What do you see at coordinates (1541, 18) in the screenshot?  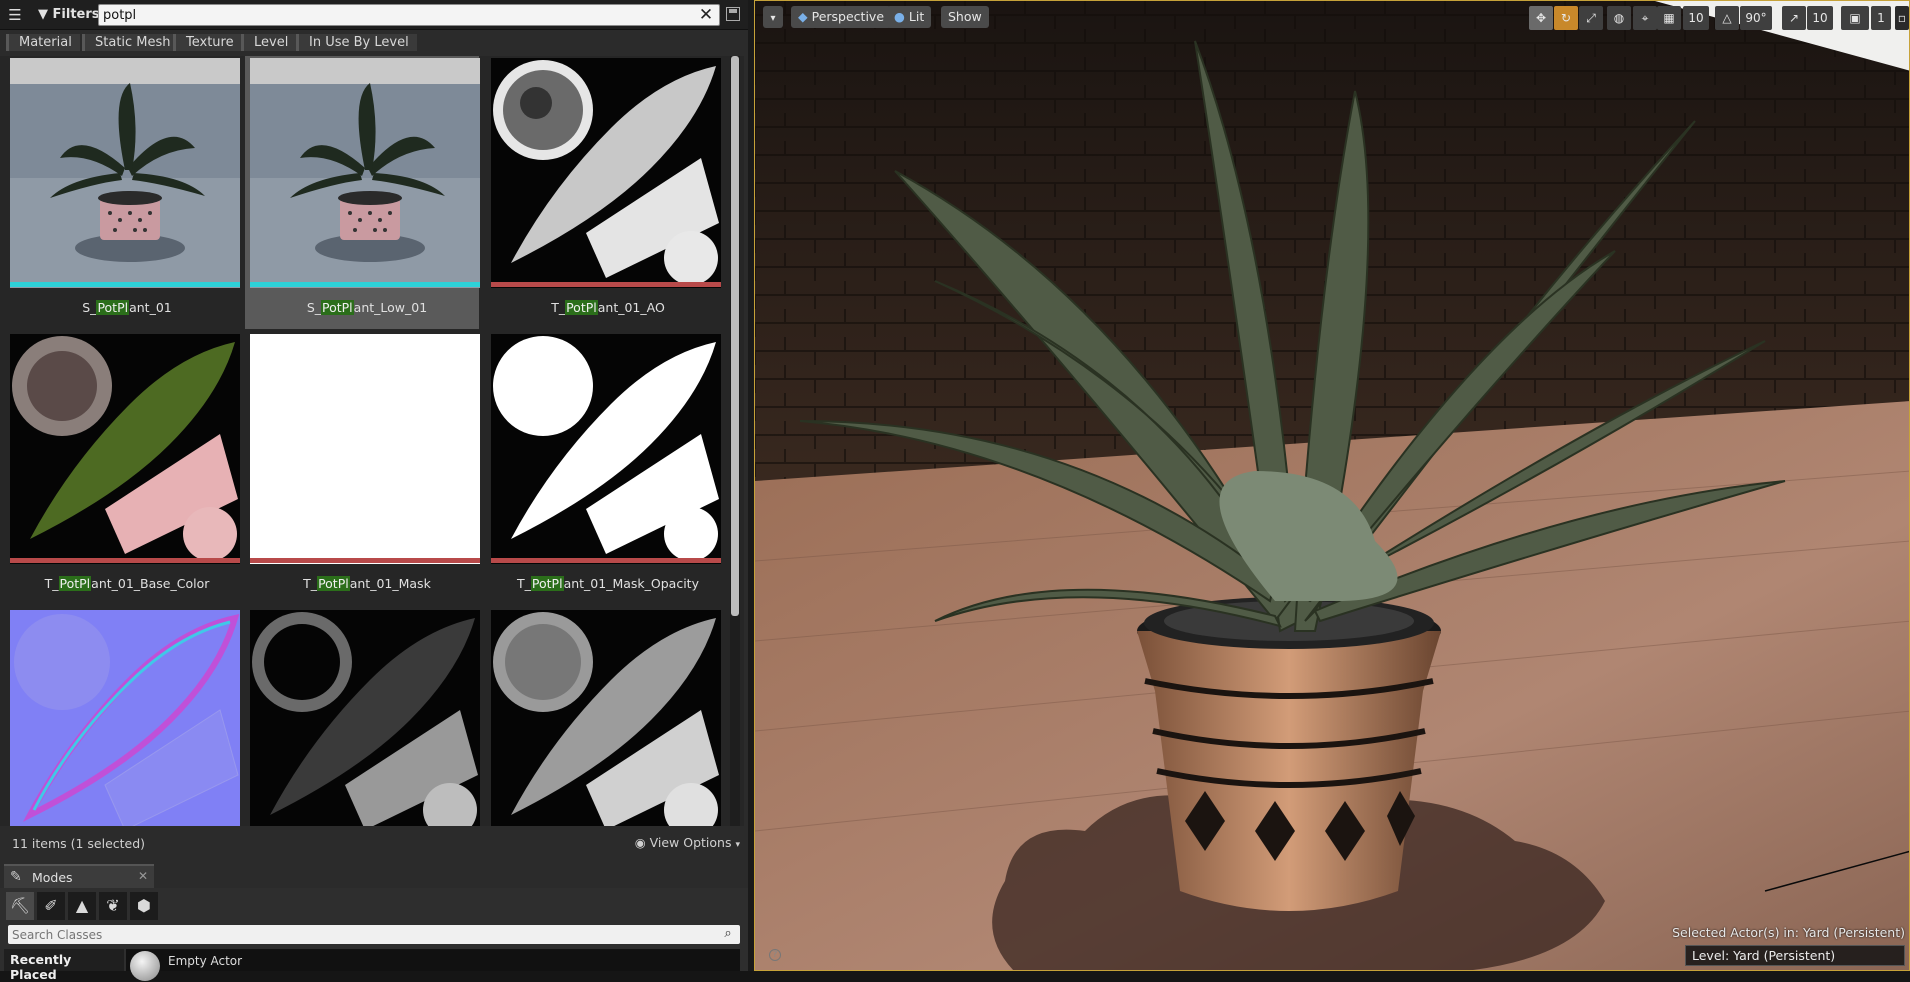 I see `translate-icon: ✥` at bounding box center [1541, 18].